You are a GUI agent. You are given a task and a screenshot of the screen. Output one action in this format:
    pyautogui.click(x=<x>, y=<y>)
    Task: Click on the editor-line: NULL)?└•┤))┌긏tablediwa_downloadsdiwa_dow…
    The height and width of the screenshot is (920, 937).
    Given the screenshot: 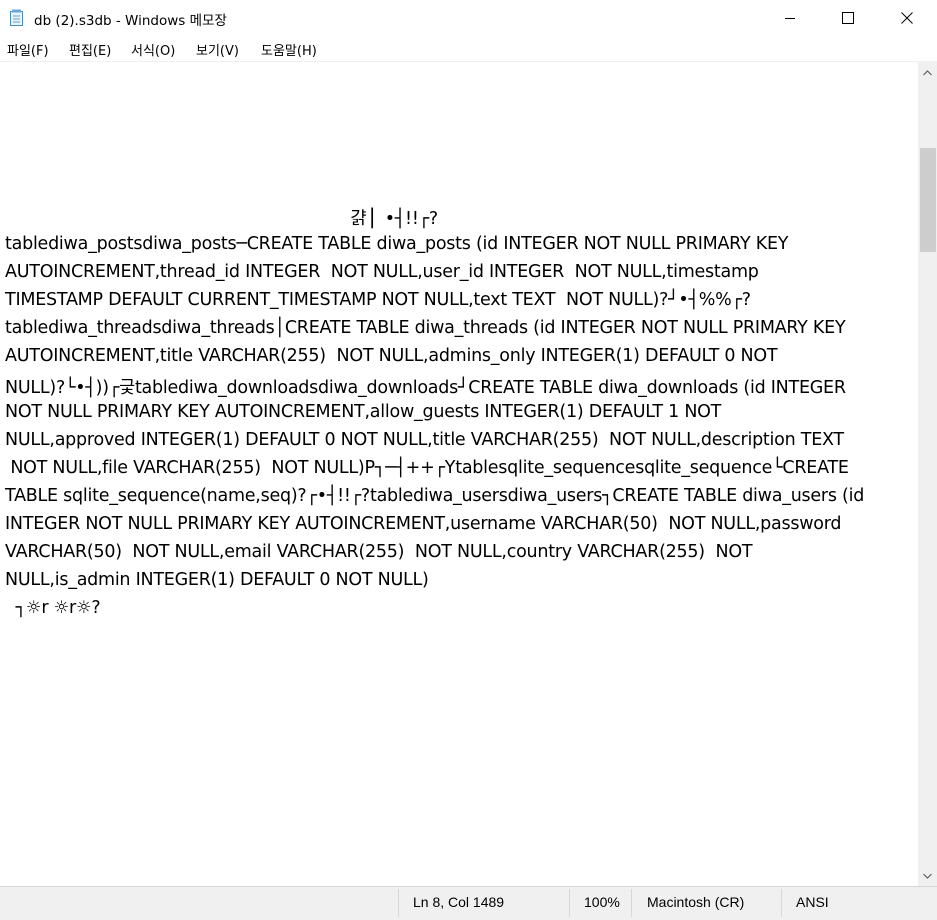 What is the action you would take?
    pyautogui.click(x=425, y=388)
    